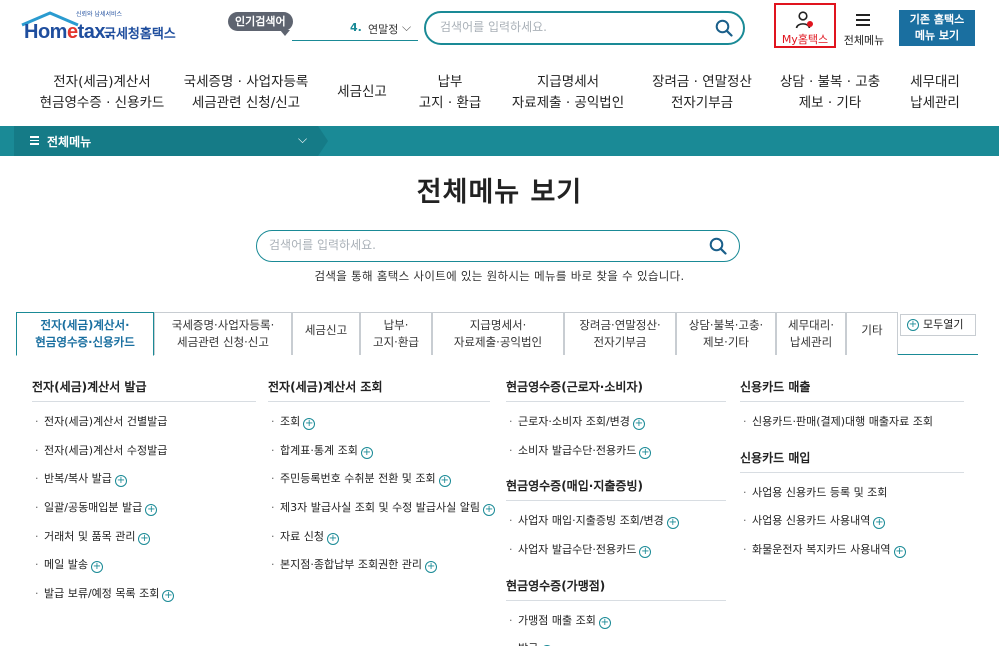  What do you see at coordinates (362, 92) in the screenshot?
I see `gnb-item-tax-return: 세금신고` at bounding box center [362, 92].